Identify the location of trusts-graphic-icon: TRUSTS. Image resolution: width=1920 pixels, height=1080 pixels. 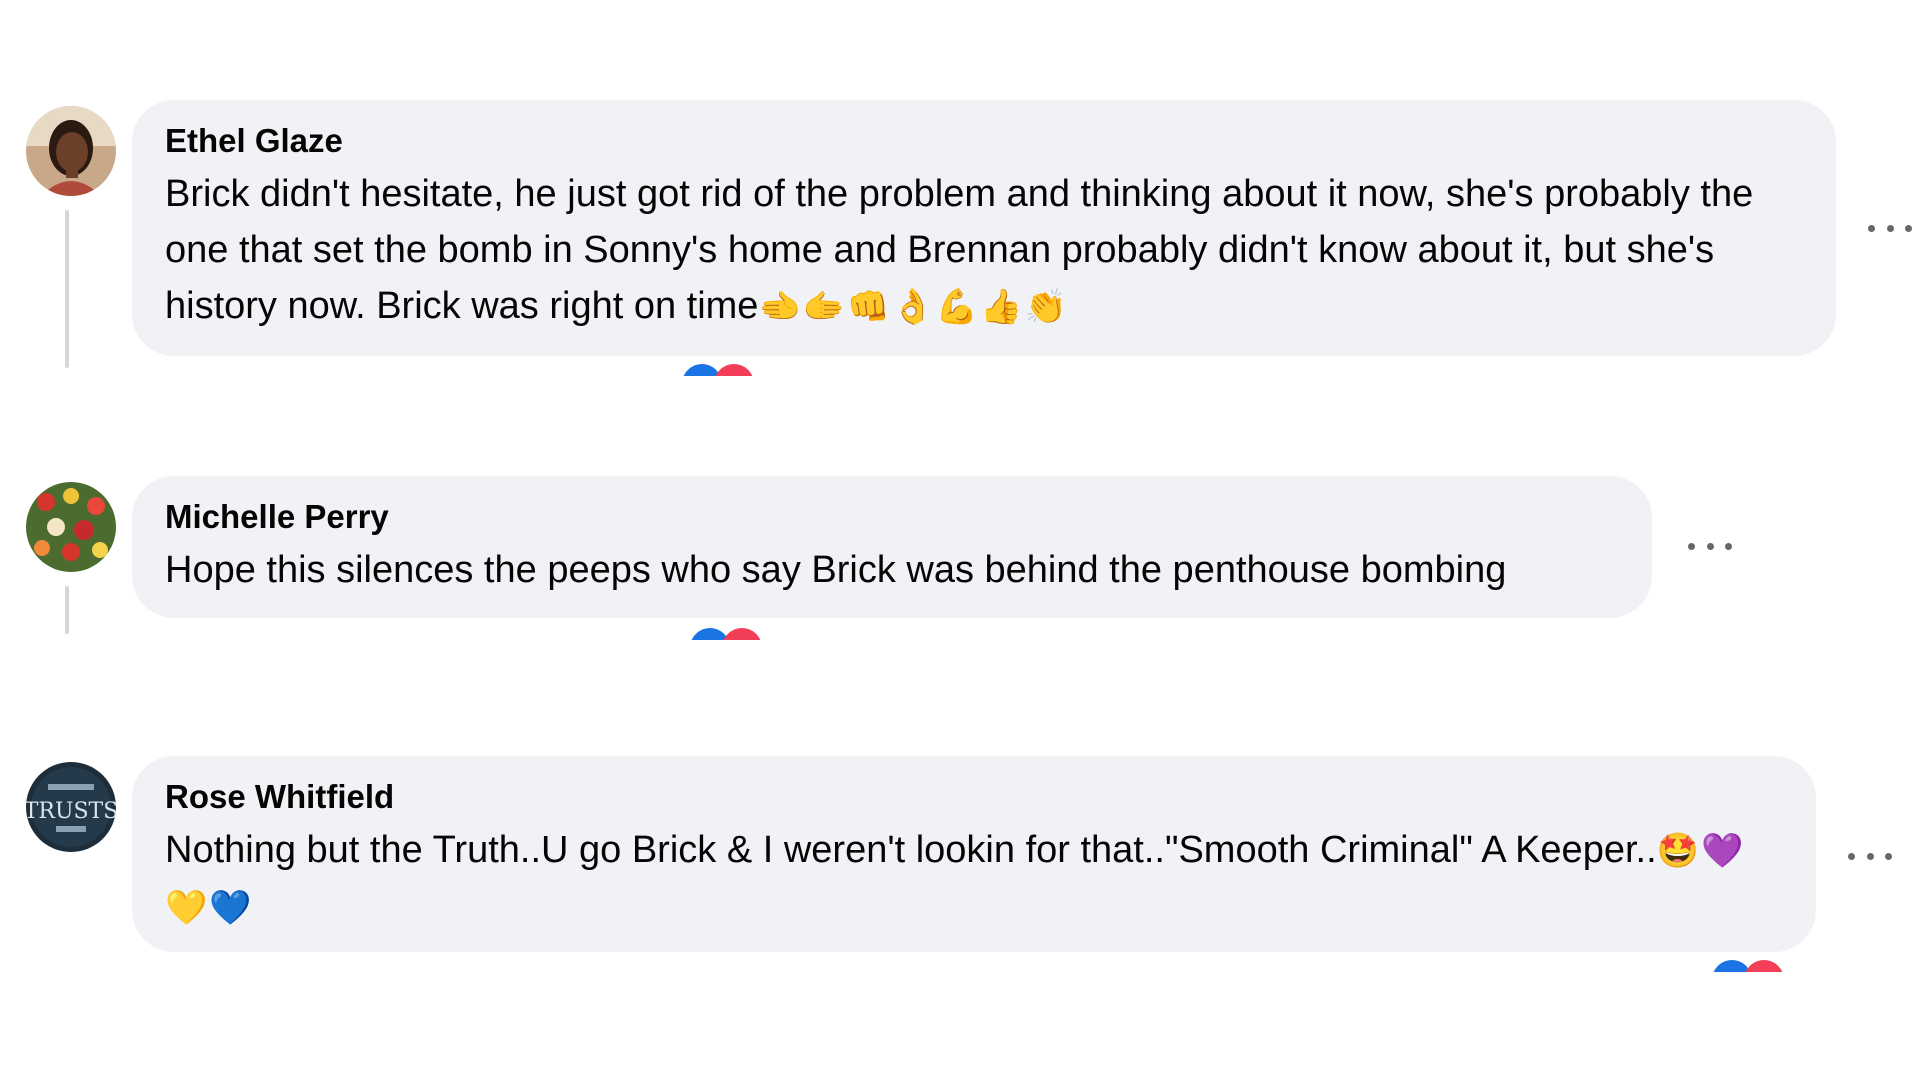
(71, 807).